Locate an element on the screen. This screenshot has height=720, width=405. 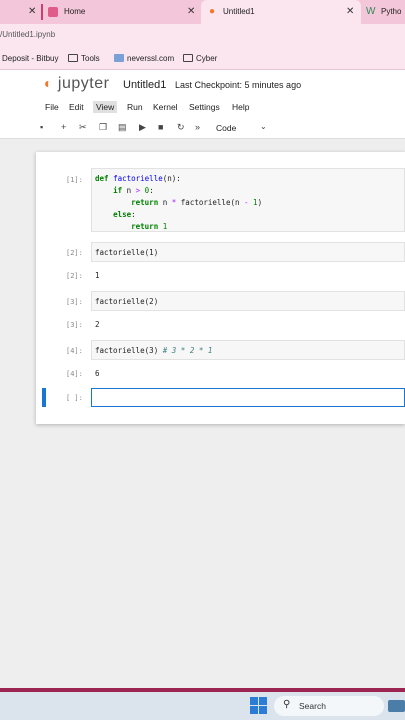
jupyter-favicon-icon: ● is located at coordinates (212, 11).